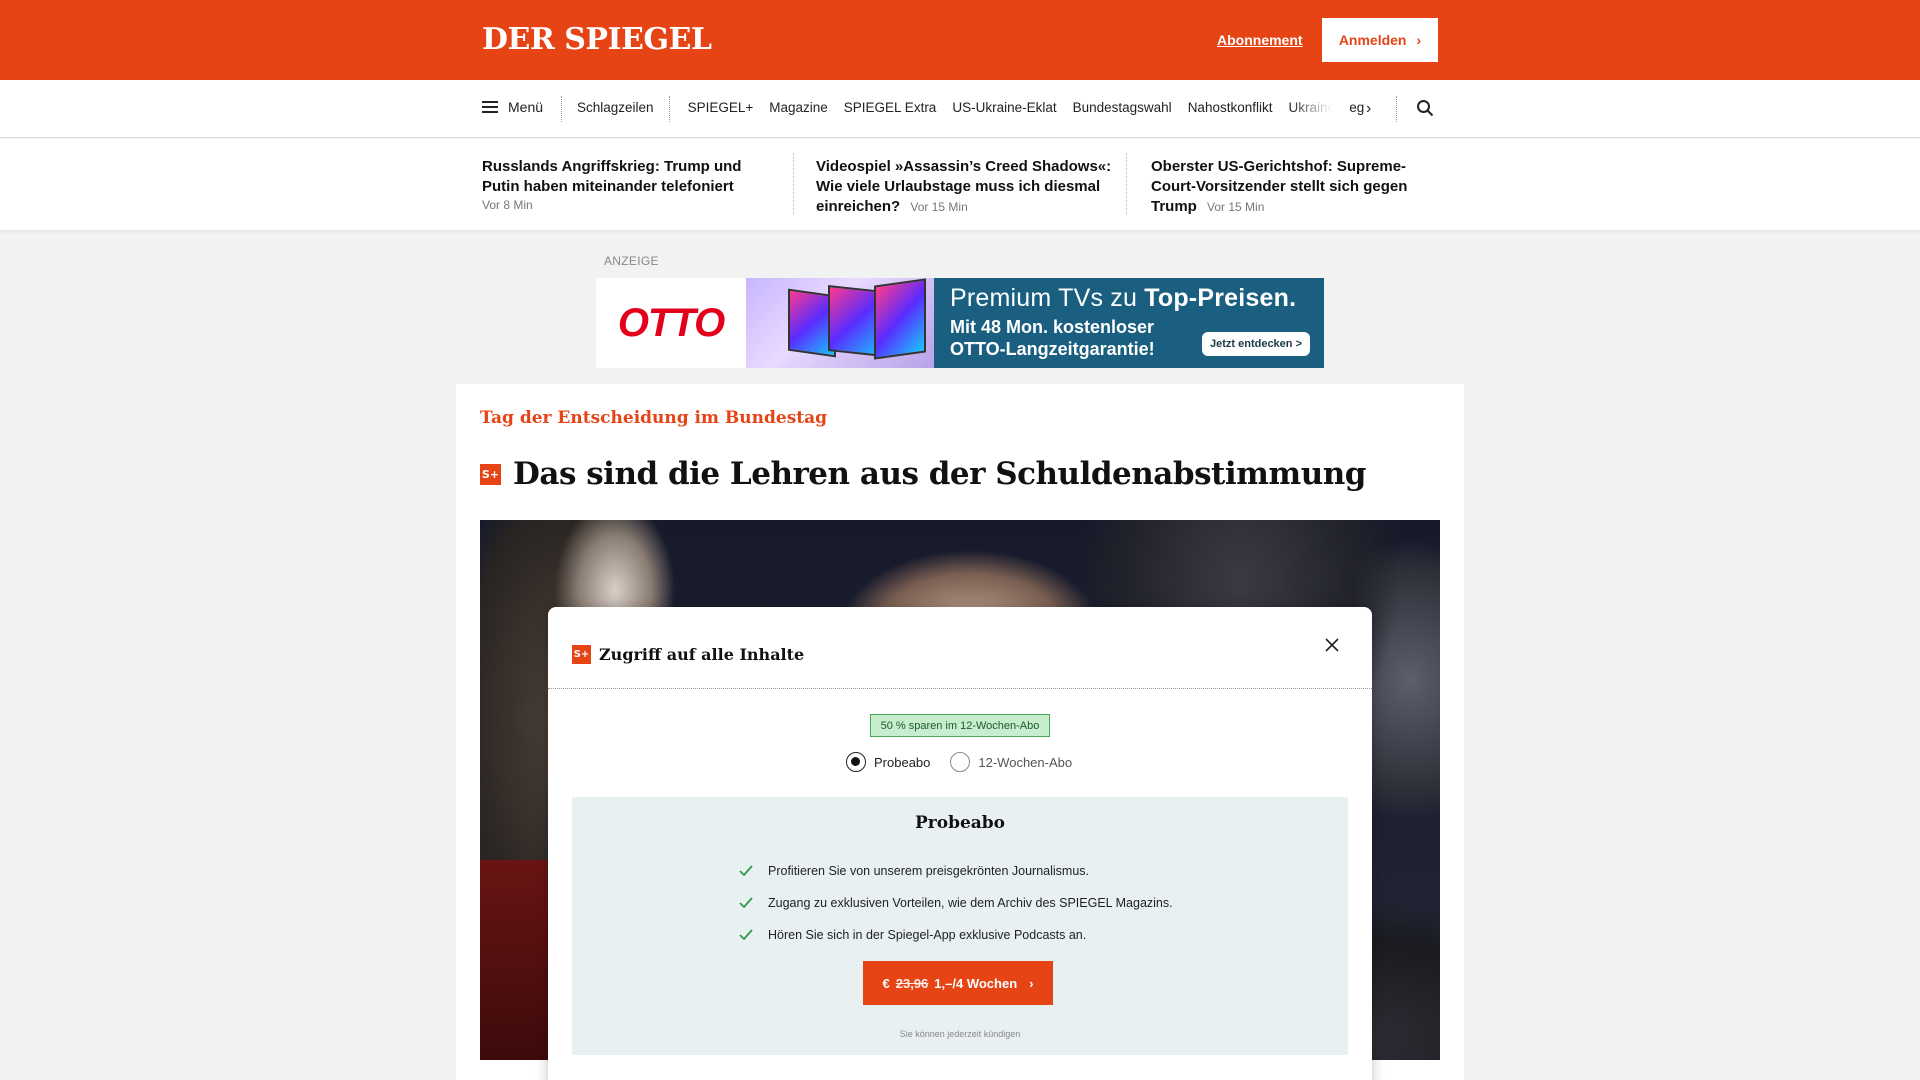 The width and height of the screenshot is (1920, 1080). What do you see at coordinates (890, 107) in the screenshot?
I see `nav-item-spiegel-extra: SPIEGEL Extra` at bounding box center [890, 107].